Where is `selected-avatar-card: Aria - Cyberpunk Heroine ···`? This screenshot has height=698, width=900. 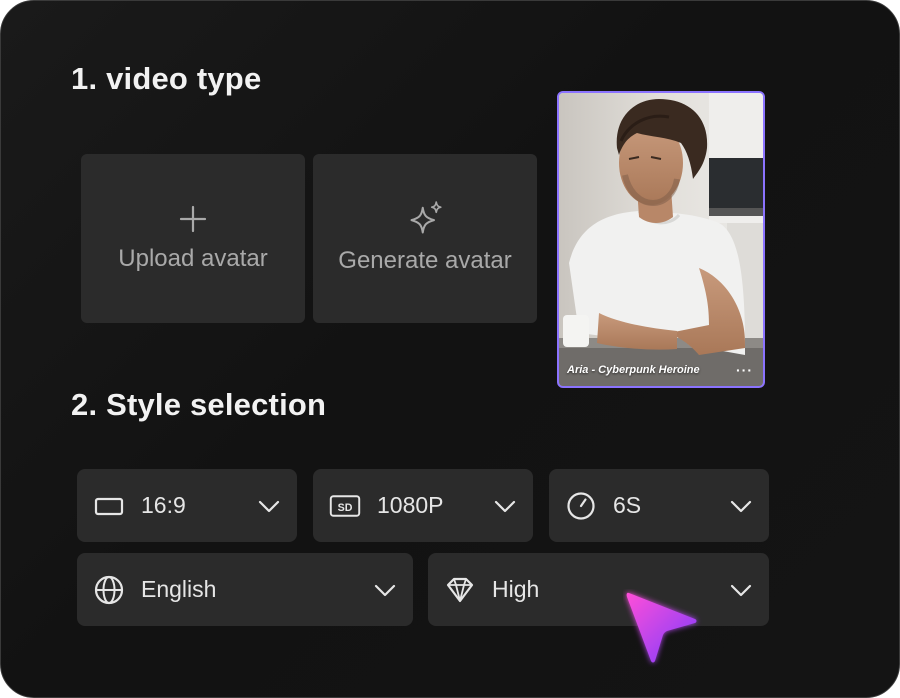
selected-avatar-card: Aria - Cyberpunk Heroine ··· is located at coordinates (661, 239).